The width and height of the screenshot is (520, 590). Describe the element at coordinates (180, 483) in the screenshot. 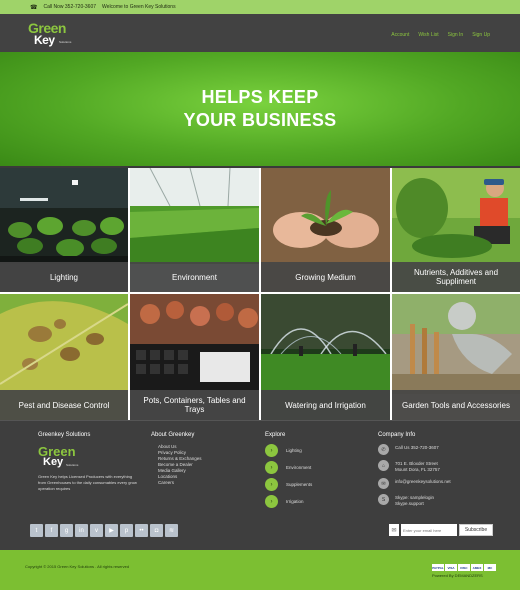

I see `footer-link-careers: Careers` at that location.